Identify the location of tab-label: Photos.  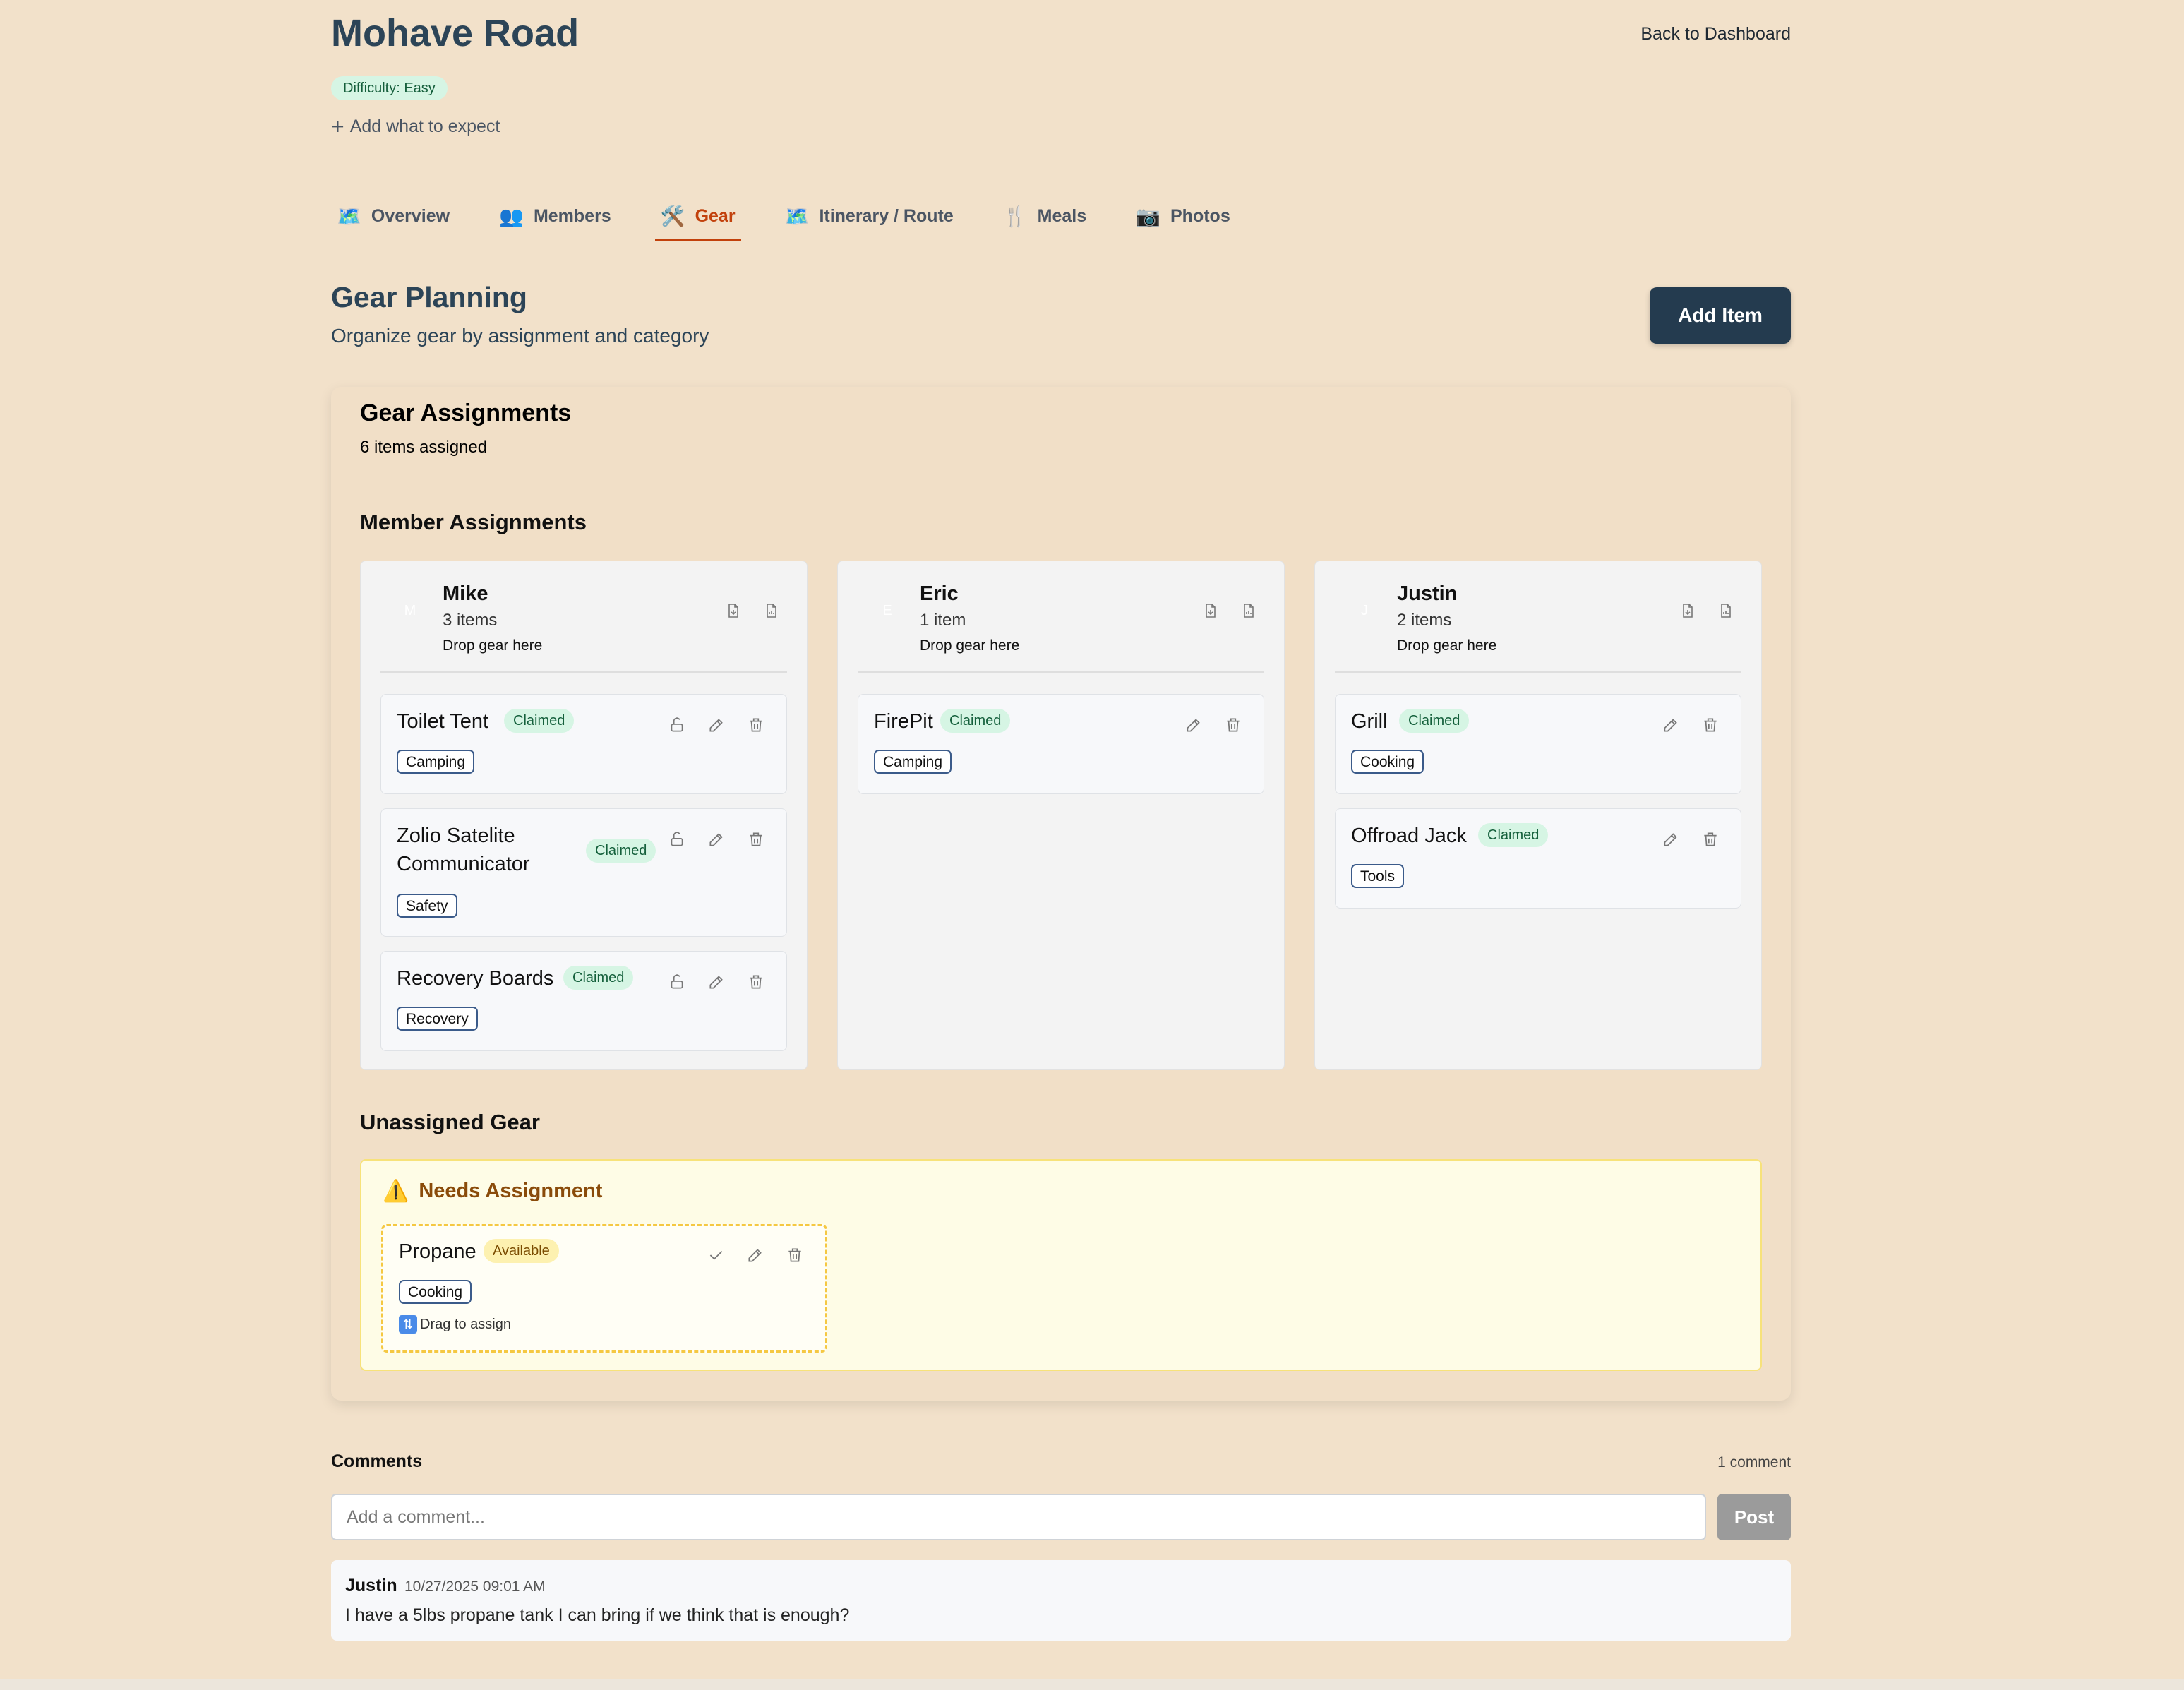
(1200, 215).